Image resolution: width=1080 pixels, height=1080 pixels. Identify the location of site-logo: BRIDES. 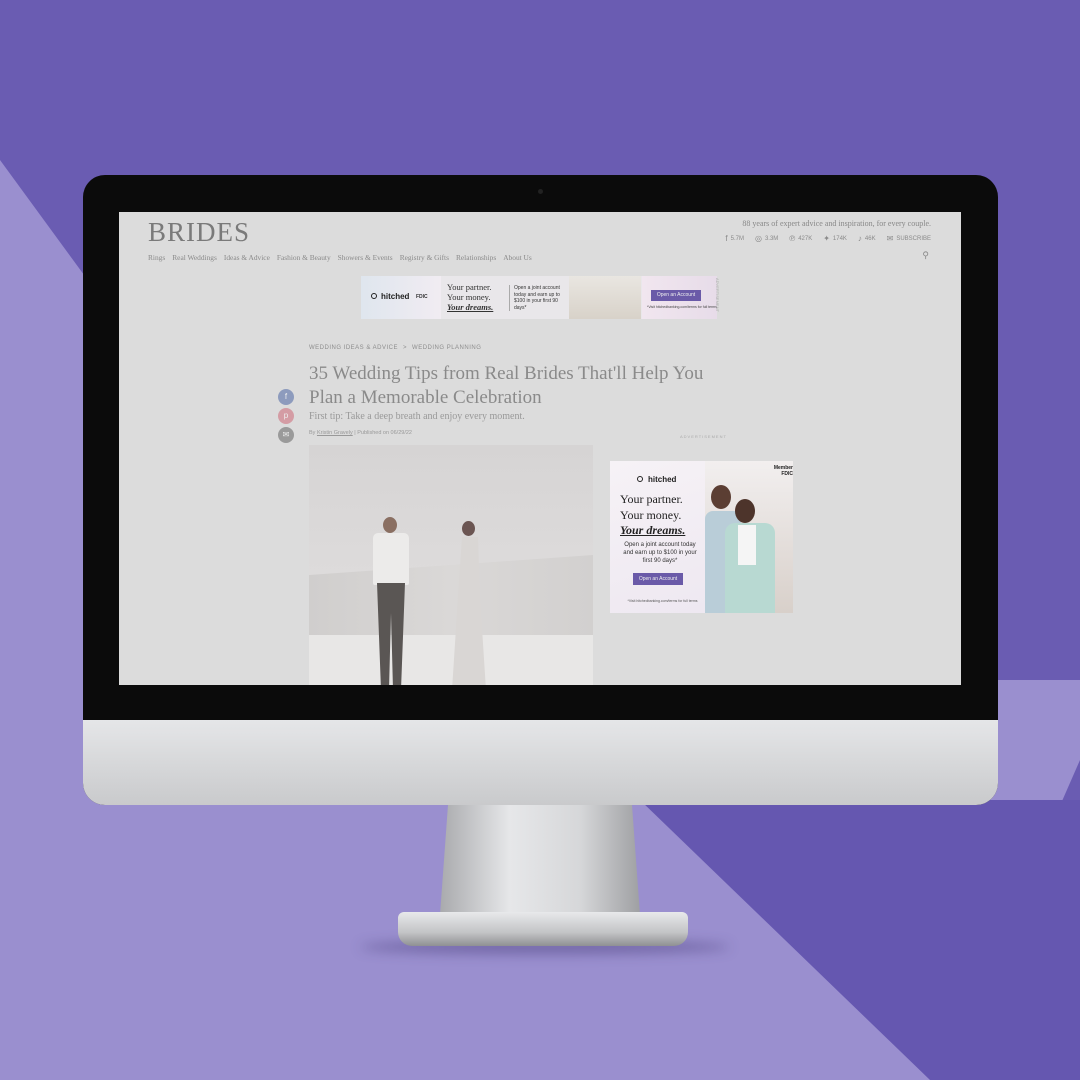
(199, 232).